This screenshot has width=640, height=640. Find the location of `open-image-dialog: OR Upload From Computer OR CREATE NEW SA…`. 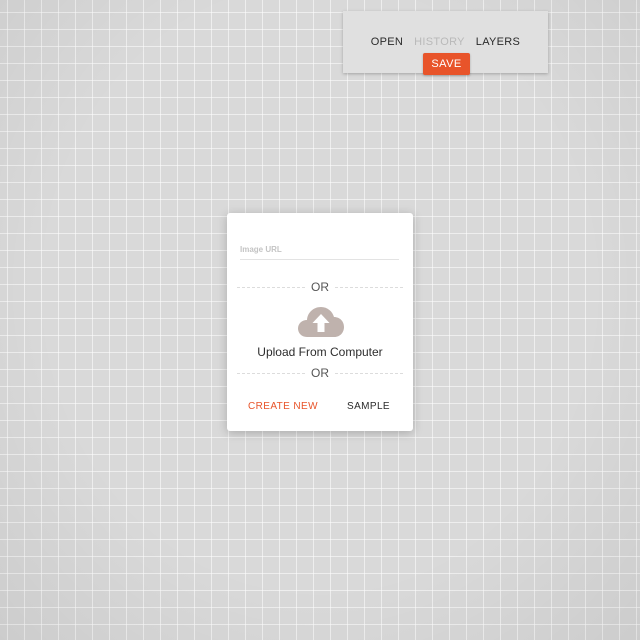

open-image-dialog: OR Upload From Computer OR CREATE NEW SA… is located at coordinates (320, 322).